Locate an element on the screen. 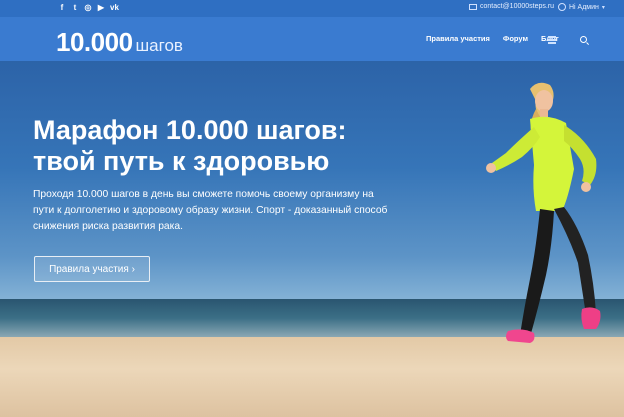  hero-title-line-2: твой путь к здоровью is located at coordinates (181, 161).